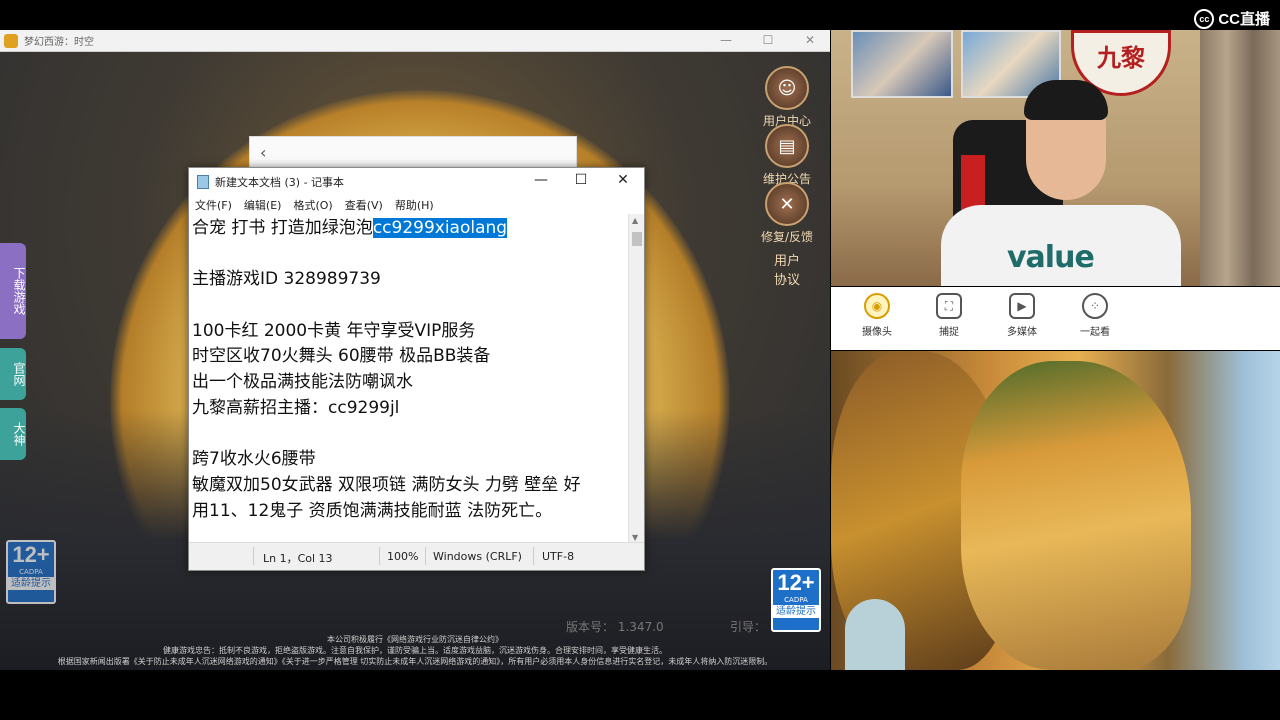 This screenshot has height=720, width=1280. Describe the element at coordinates (877, 332) in the screenshot. I see `camera-label: 摄像头` at that location.